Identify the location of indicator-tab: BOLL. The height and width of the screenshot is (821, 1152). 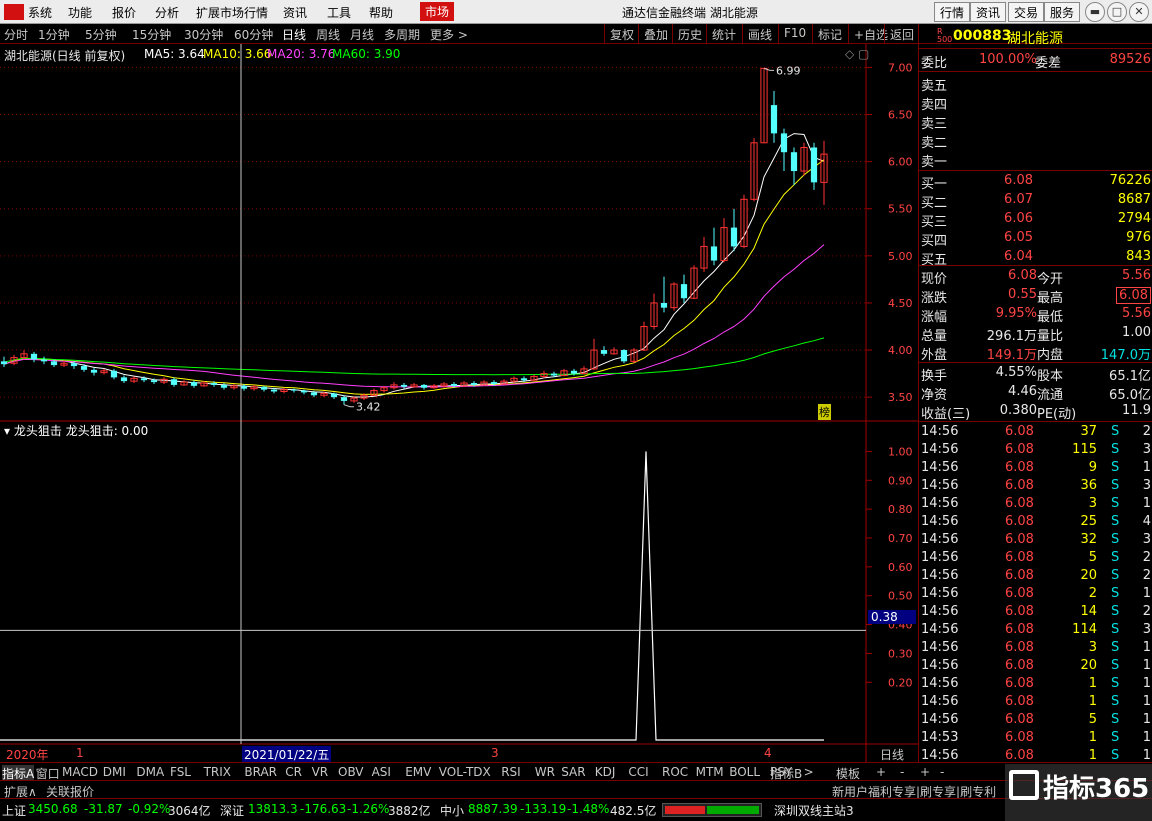
(744, 772).